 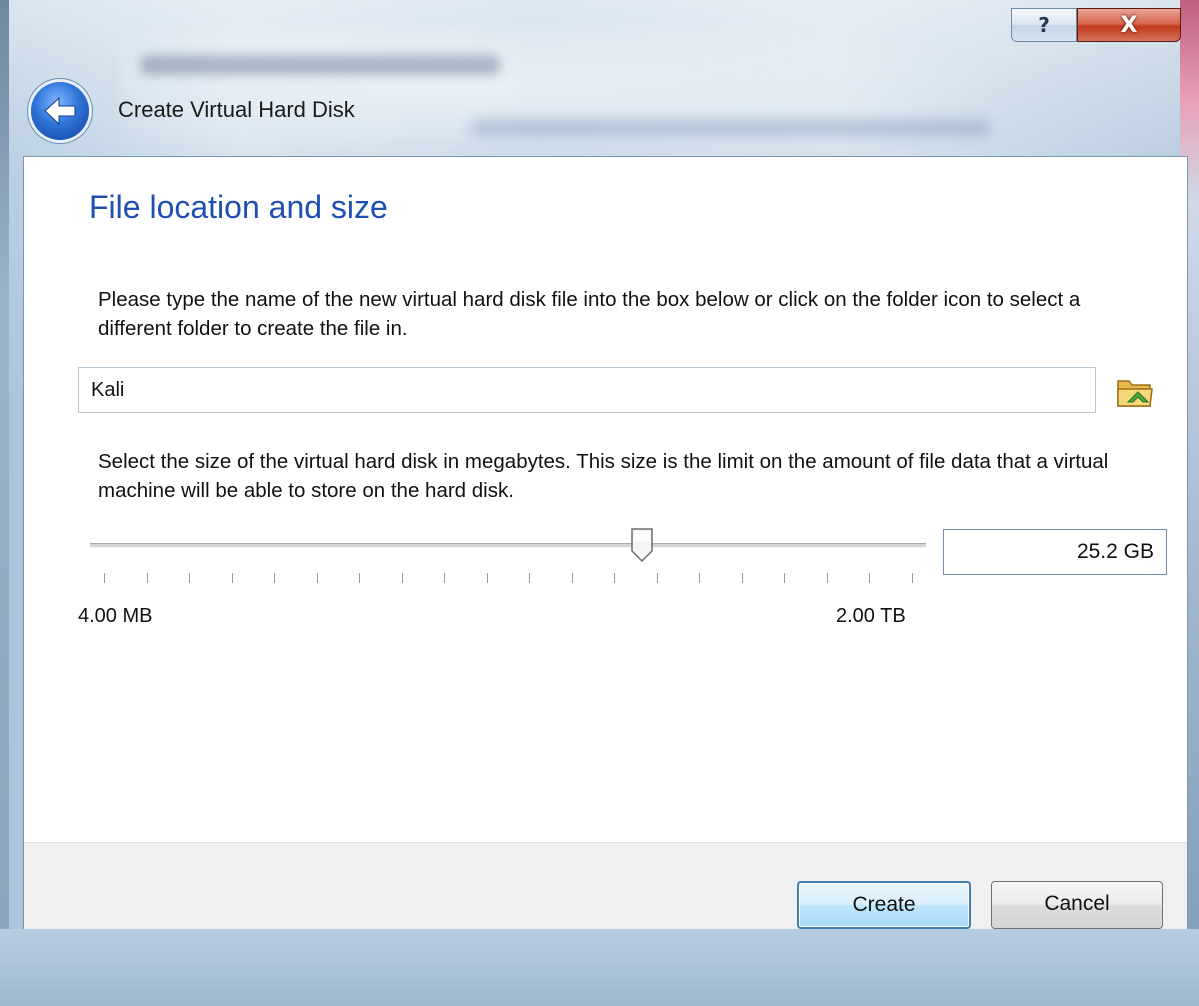 What do you see at coordinates (236, 109) in the screenshot?
I see `dialog-title: Create Virtual Hard Disk` at bounding box center [236, 109].